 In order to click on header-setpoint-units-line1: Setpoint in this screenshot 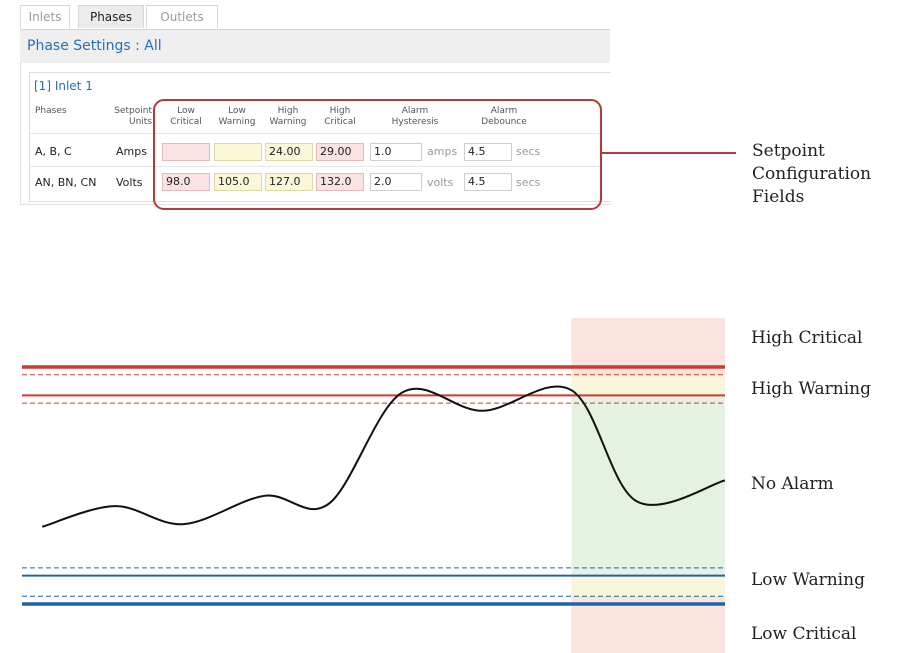, I will do `click(133, 111)`.